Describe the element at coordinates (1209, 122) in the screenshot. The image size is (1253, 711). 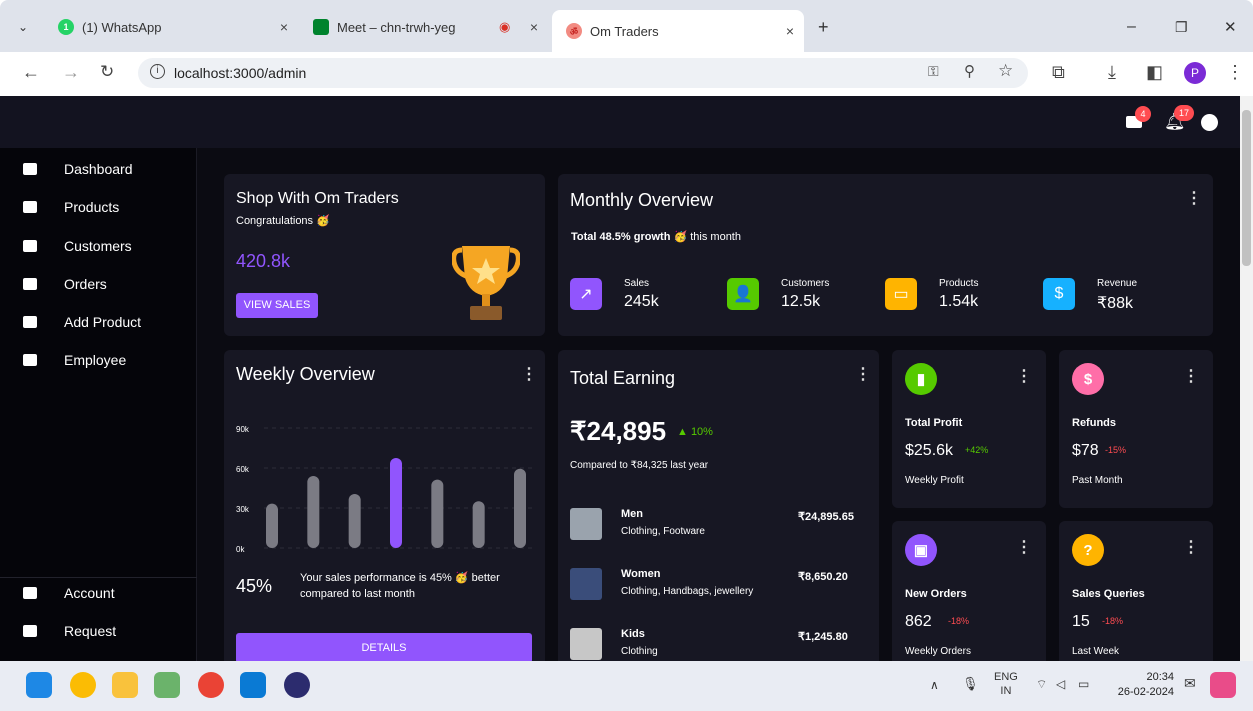
I see `account-circle-icon` at that location.